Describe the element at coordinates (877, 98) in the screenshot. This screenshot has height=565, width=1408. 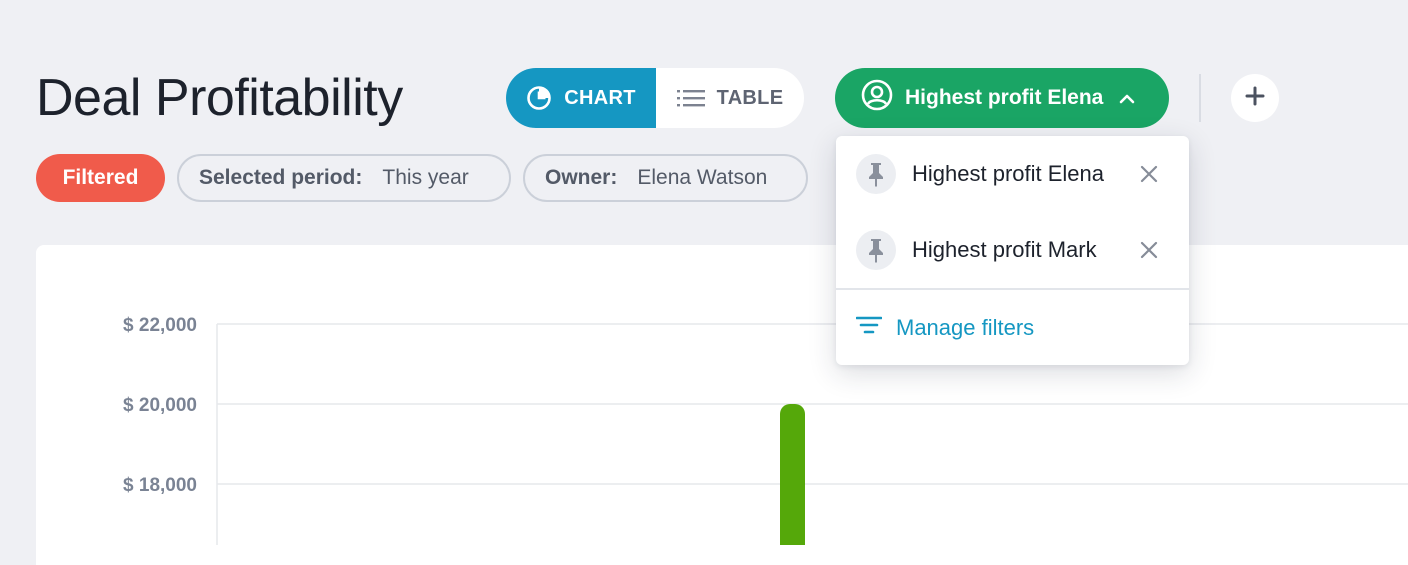
I see `user-circle-icon` at that location.